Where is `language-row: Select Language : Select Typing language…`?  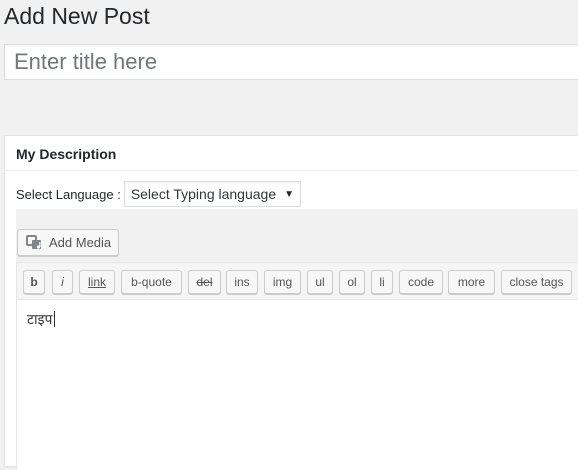 language-row: Select Language : Select Typing language… is located at coordinates (159, 194).